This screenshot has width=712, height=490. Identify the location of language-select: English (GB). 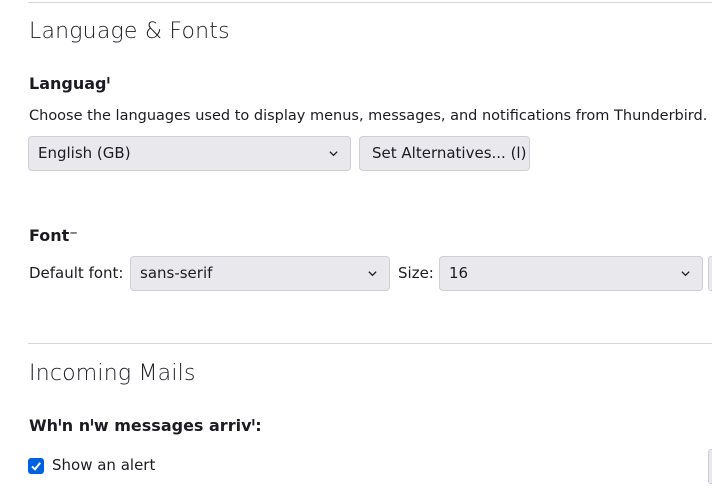
(189, 153).